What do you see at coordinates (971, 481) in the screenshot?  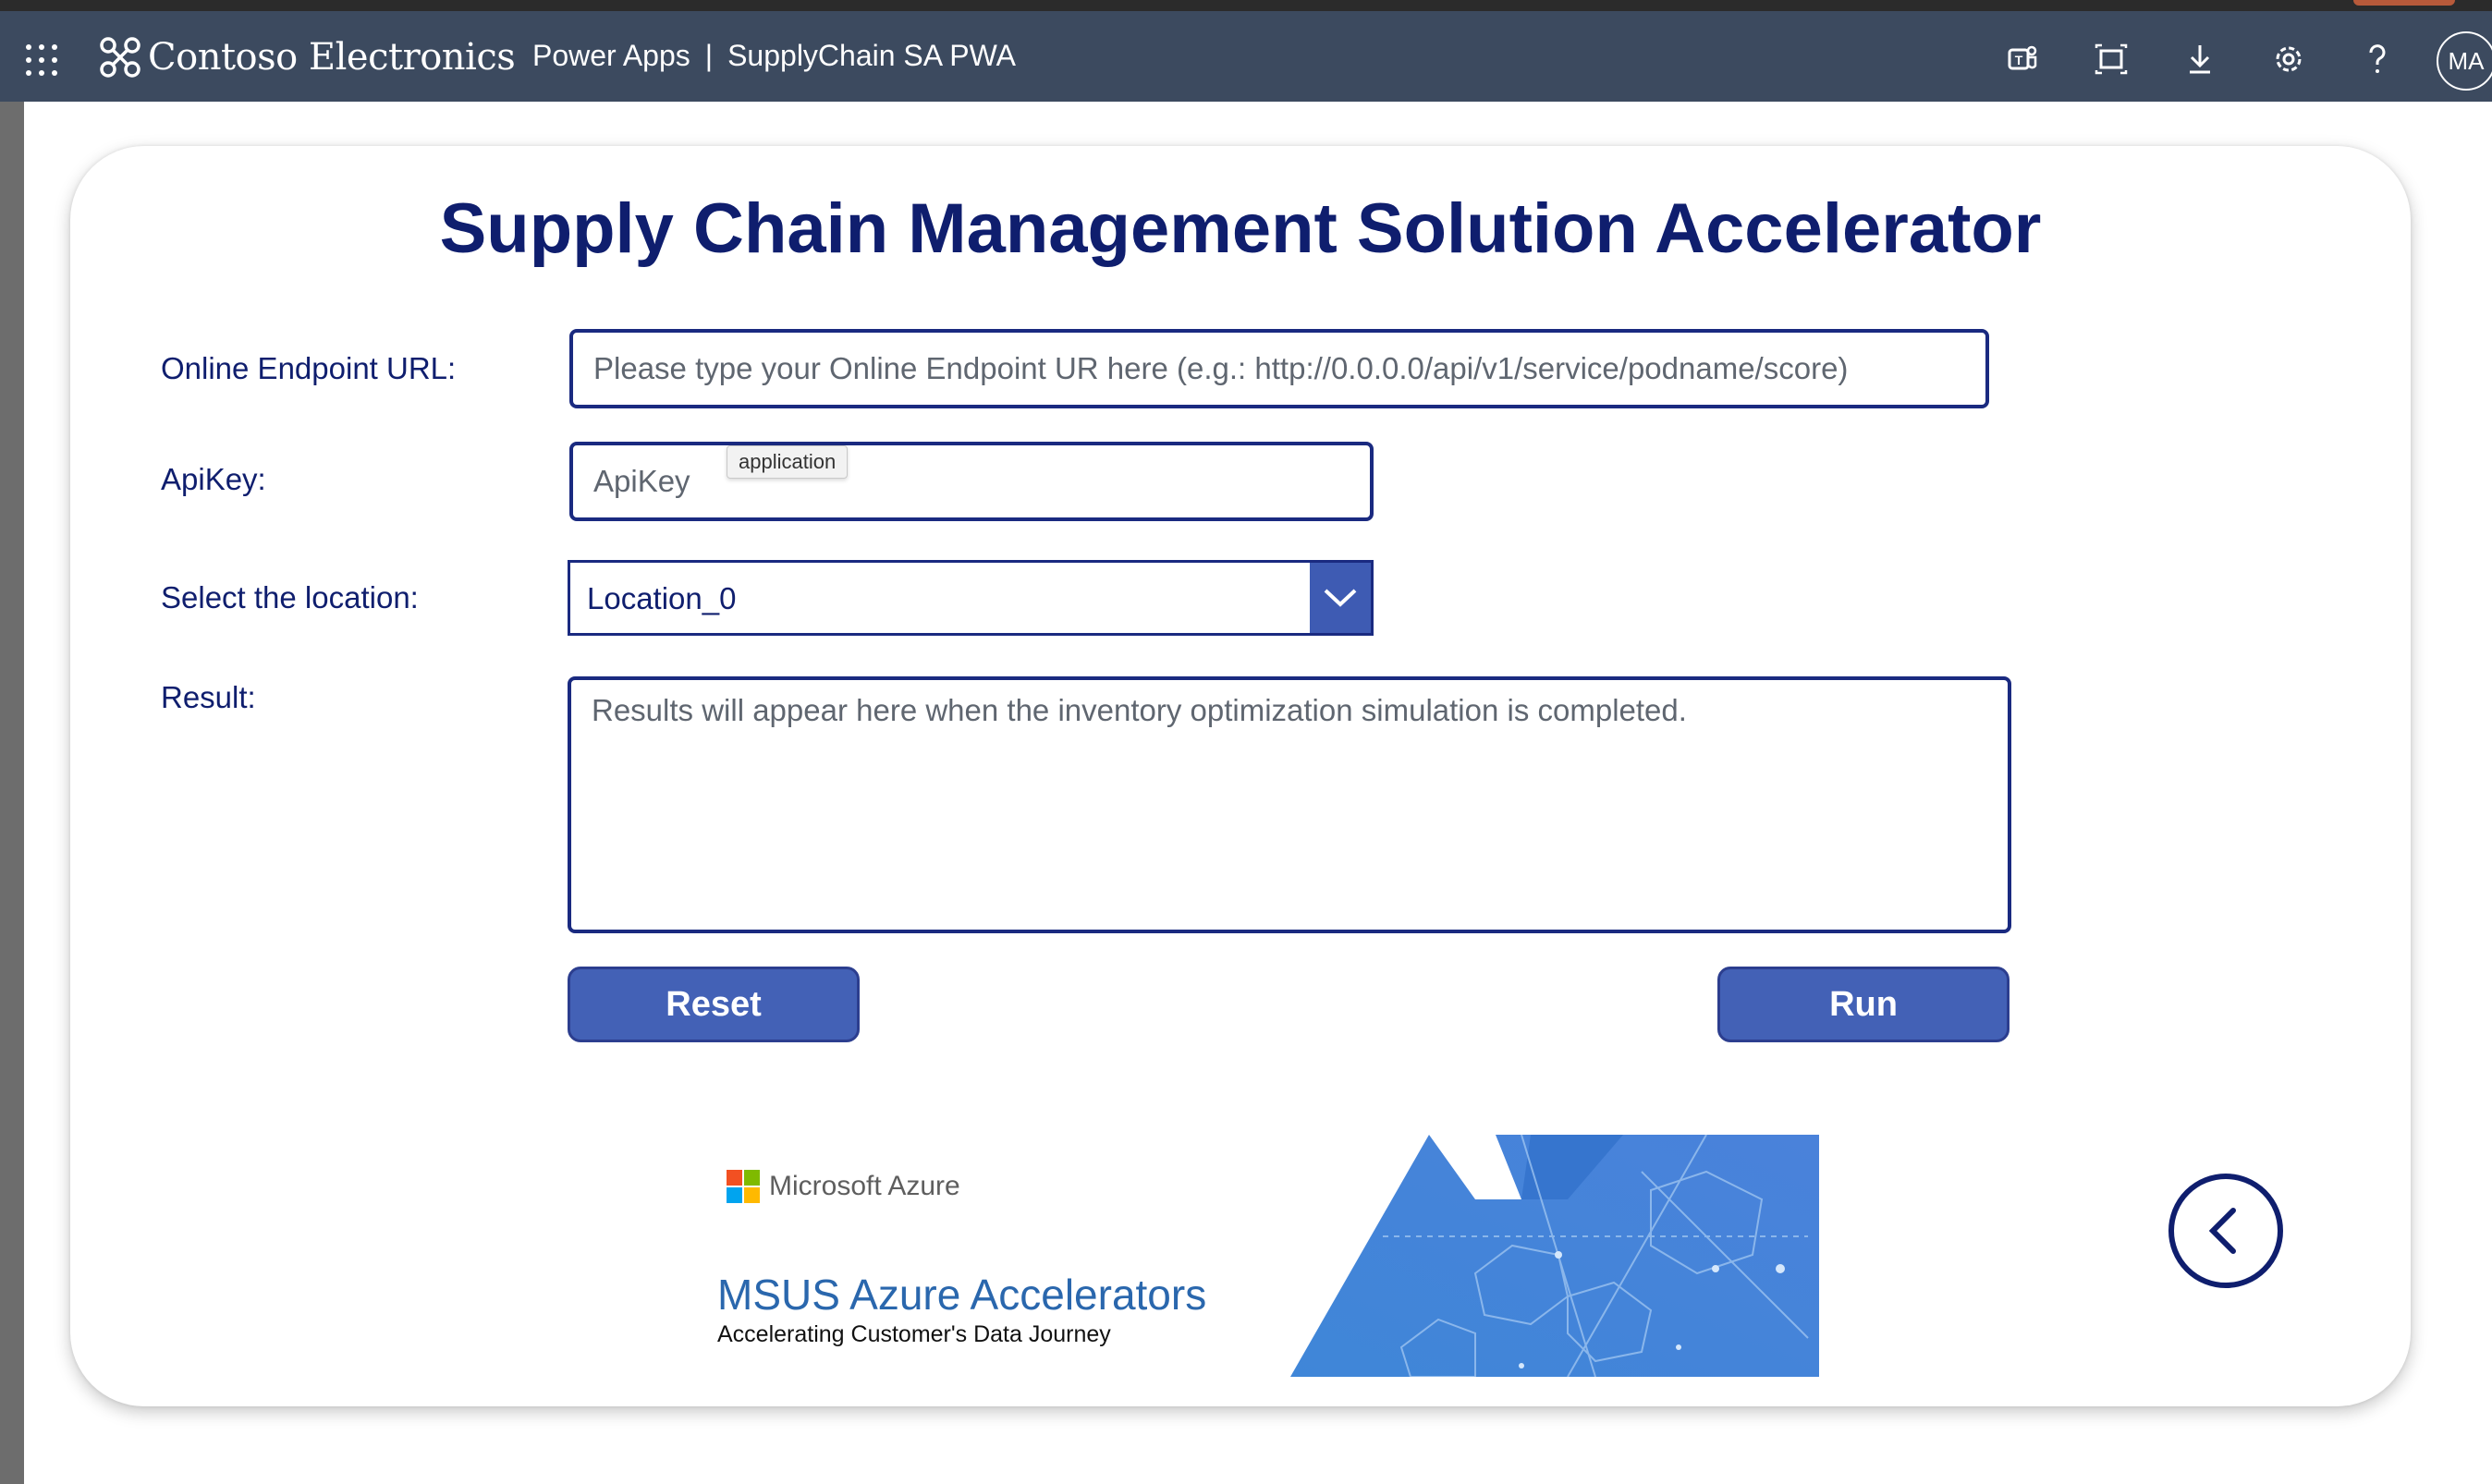 I see `apikey-input` at bounding box center [971, 481].